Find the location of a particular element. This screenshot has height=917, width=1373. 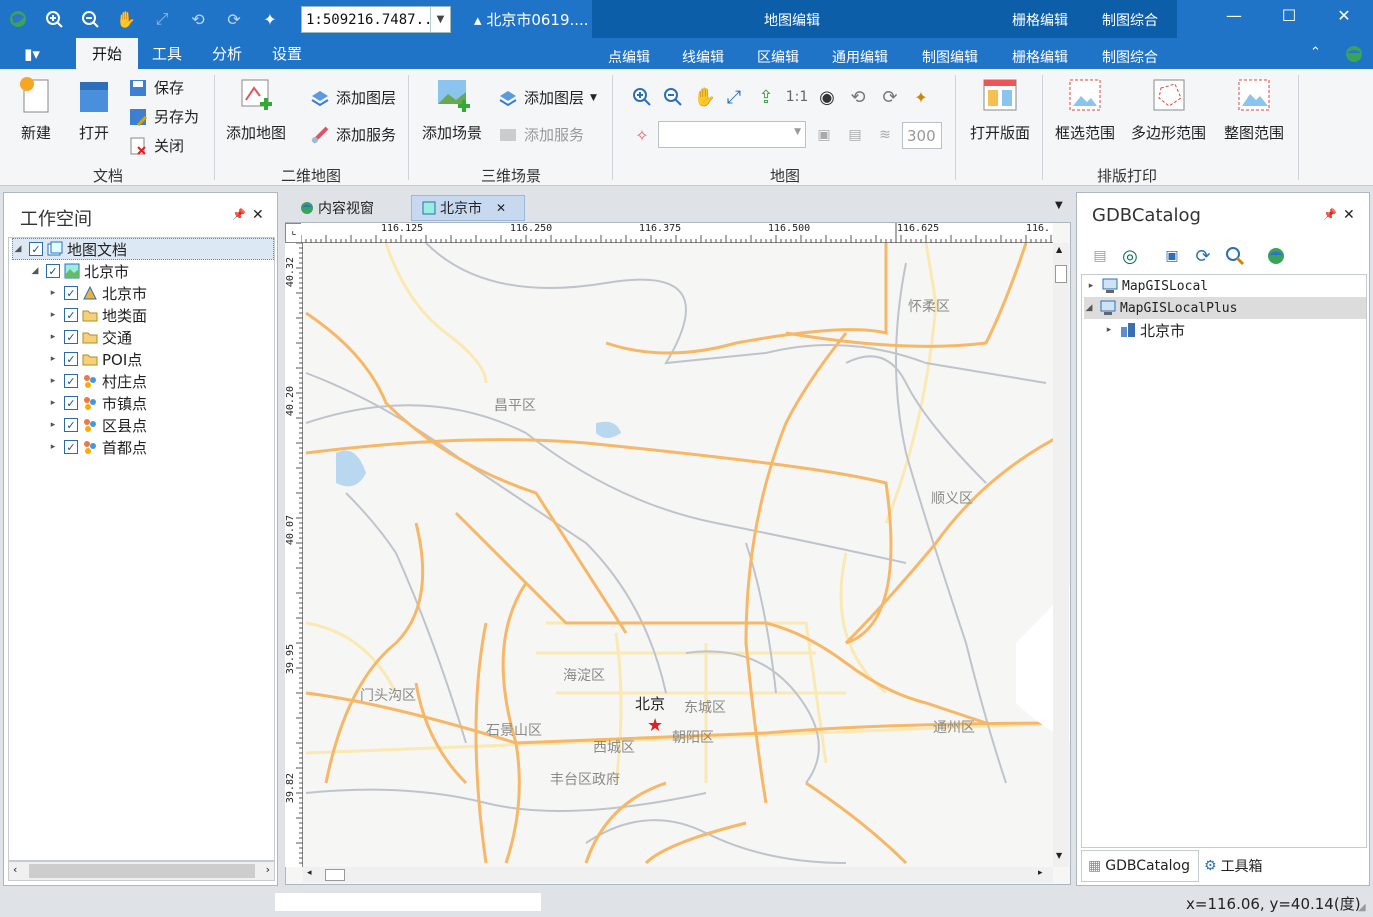

ctx-tab-raster-edit: 栅格编辑 is located at coordinates (1040, 57).